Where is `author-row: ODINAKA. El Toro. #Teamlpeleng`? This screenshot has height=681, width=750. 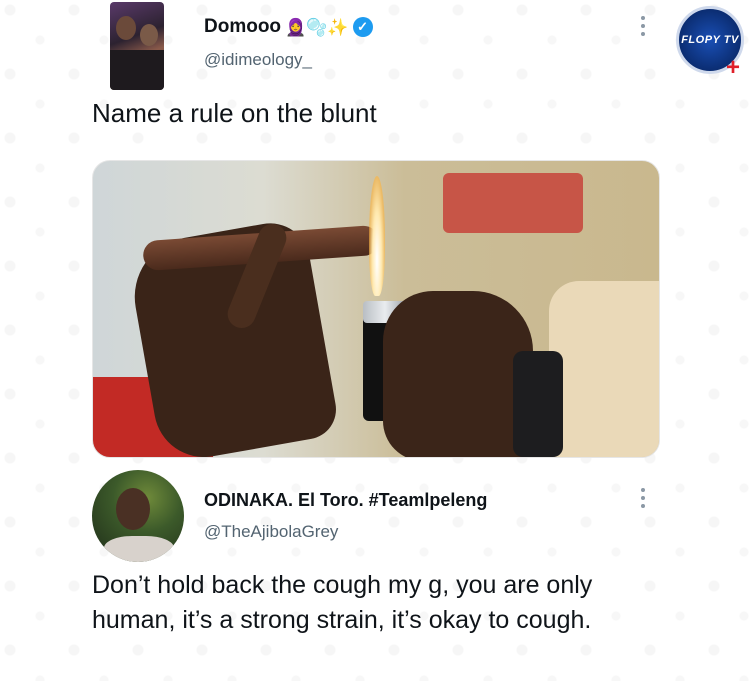
author-row: ODINAKA. El Toro. #Teamlpeleng is located at coordinates (345, 500).